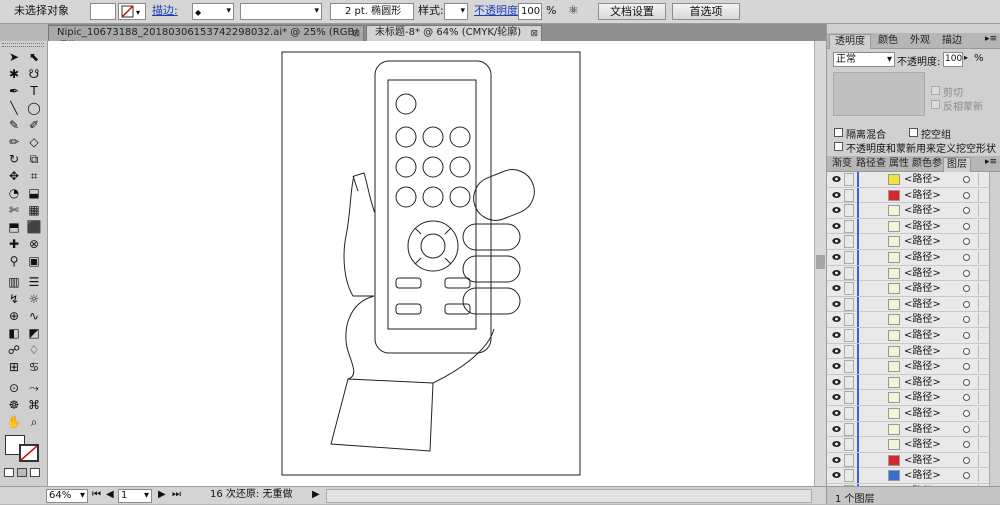 The width and height of the screenshot is (1000, 505). I want to click on stroke-weight-field: ◆ ▾, so click(213, 11).